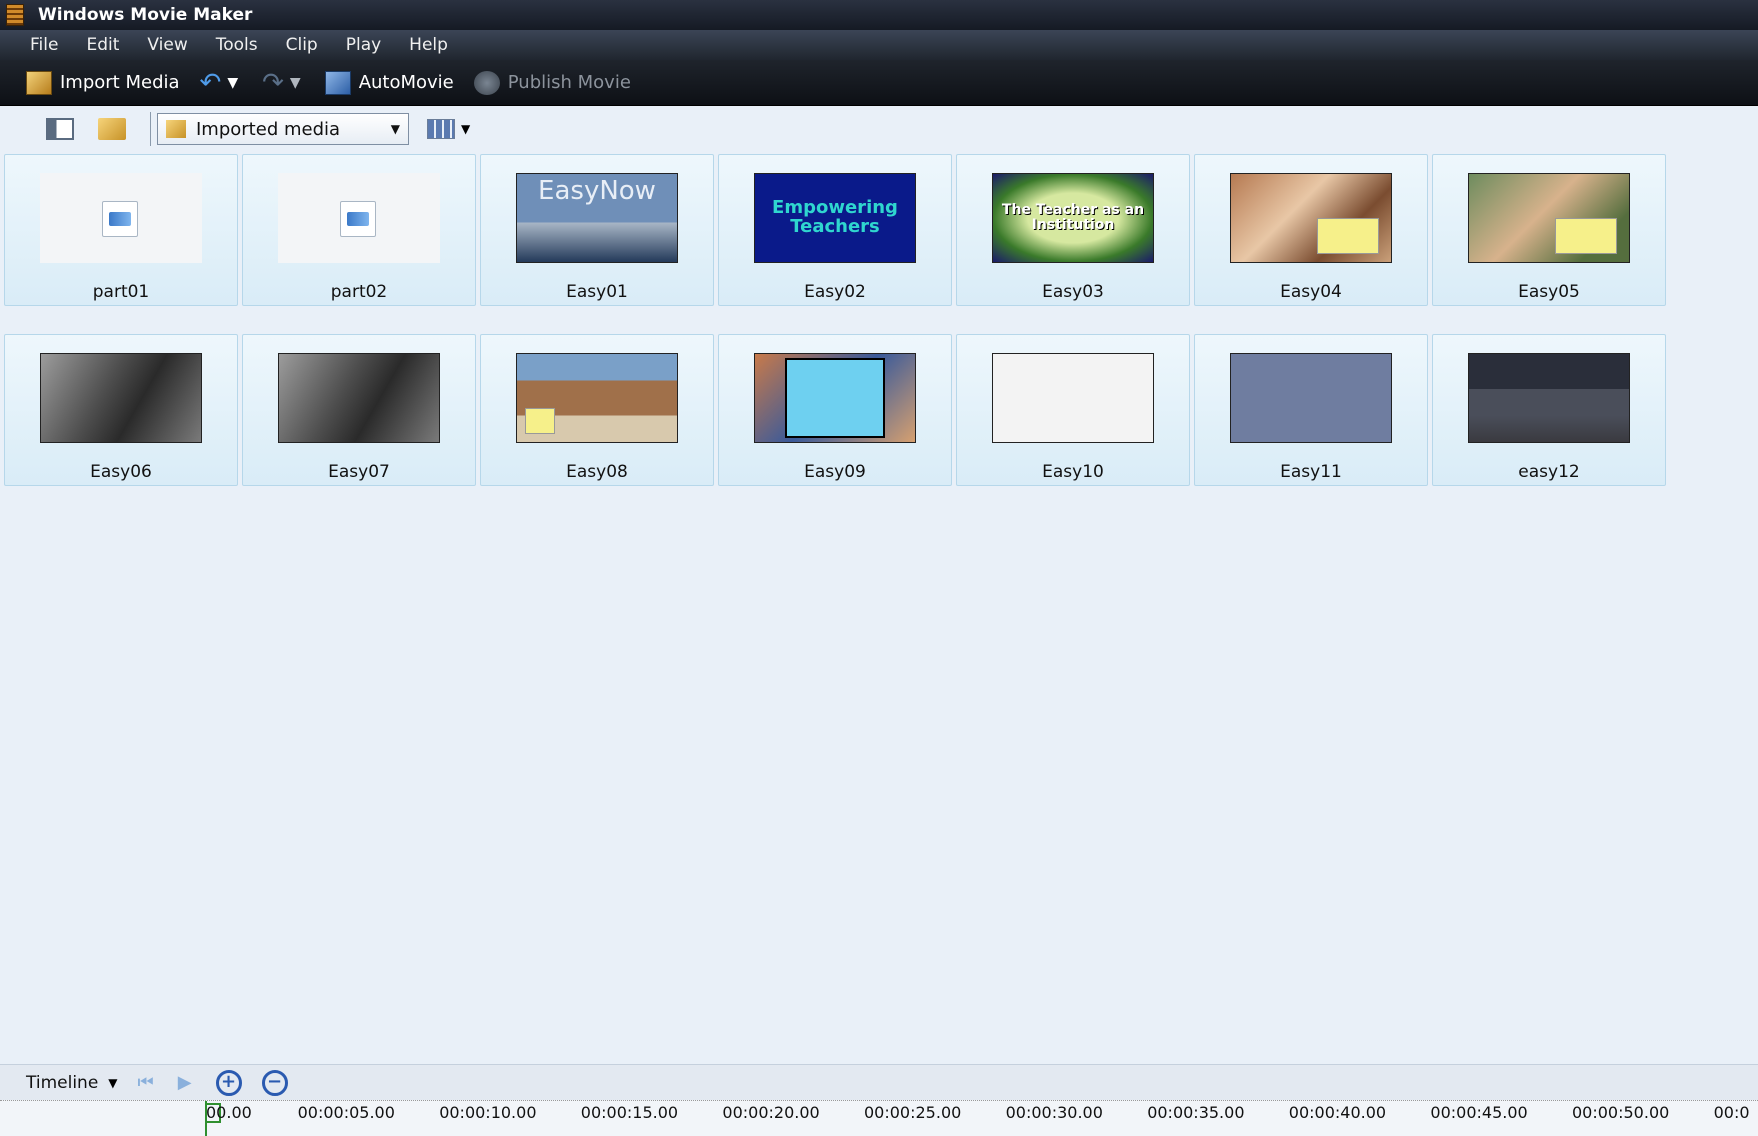 The height and width of the screenshot is (1136, 1758). I want to click on collection-select: Imported media ▼, so click(283, 129).